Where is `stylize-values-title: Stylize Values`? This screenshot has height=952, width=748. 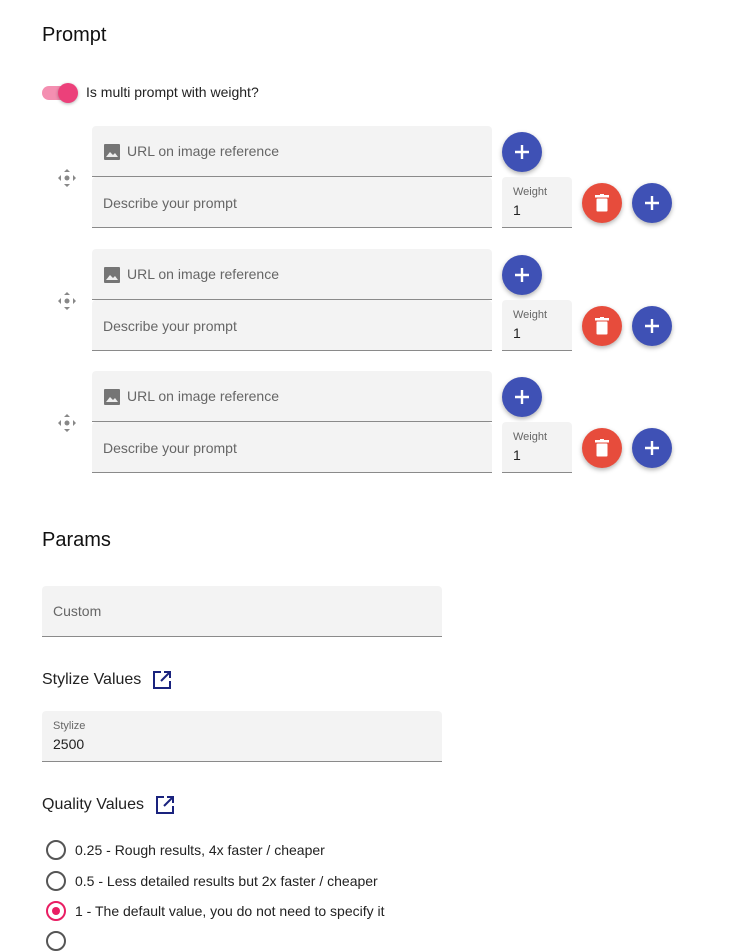
stylize-values-title: Stylize Values is located at coordinates (92, 679).